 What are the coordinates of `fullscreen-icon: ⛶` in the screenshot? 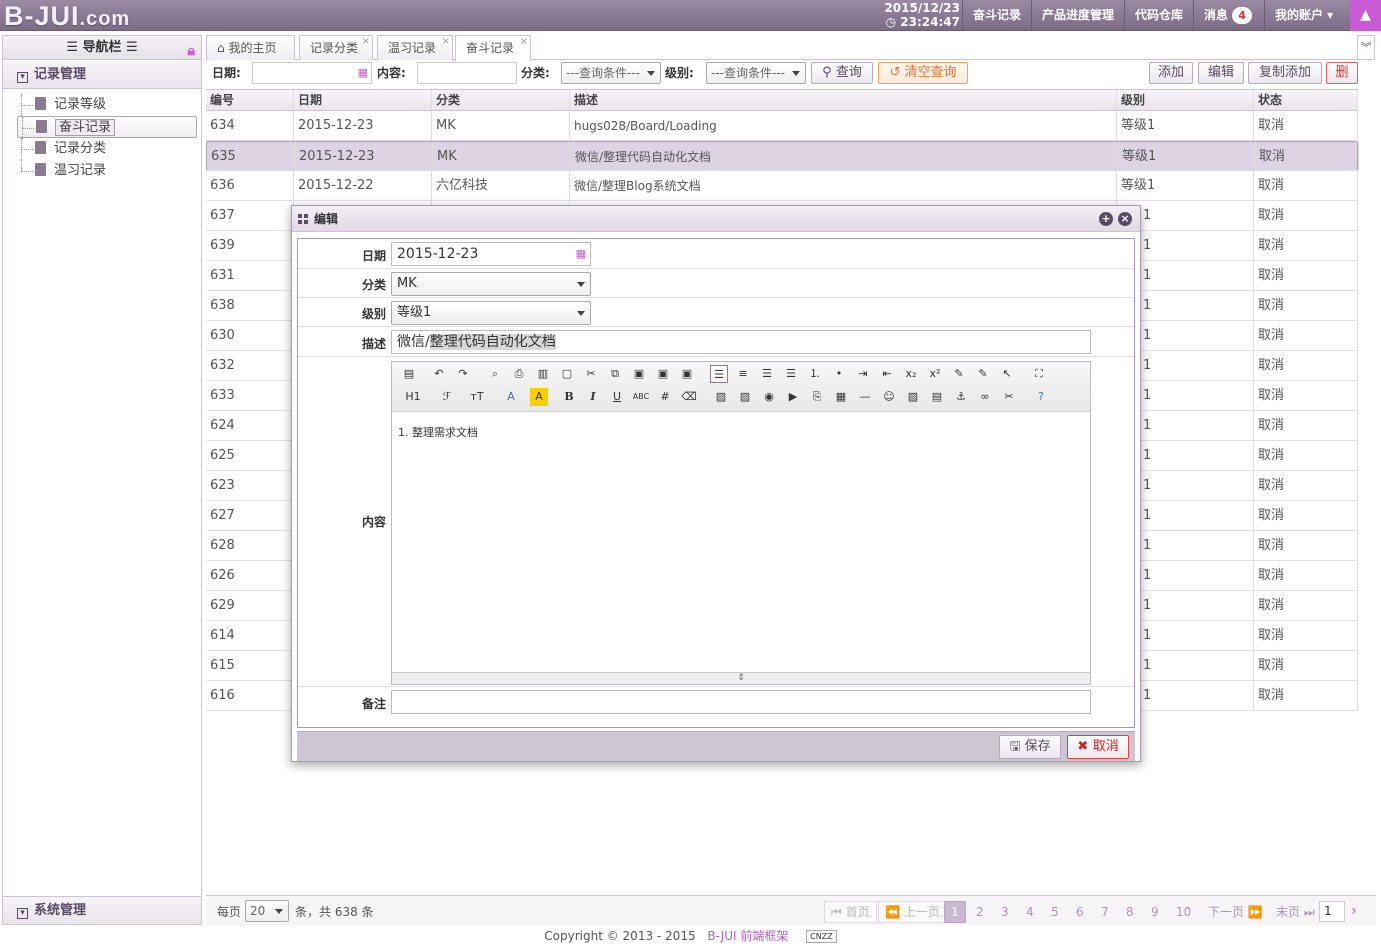 It's located at (1039, 374).